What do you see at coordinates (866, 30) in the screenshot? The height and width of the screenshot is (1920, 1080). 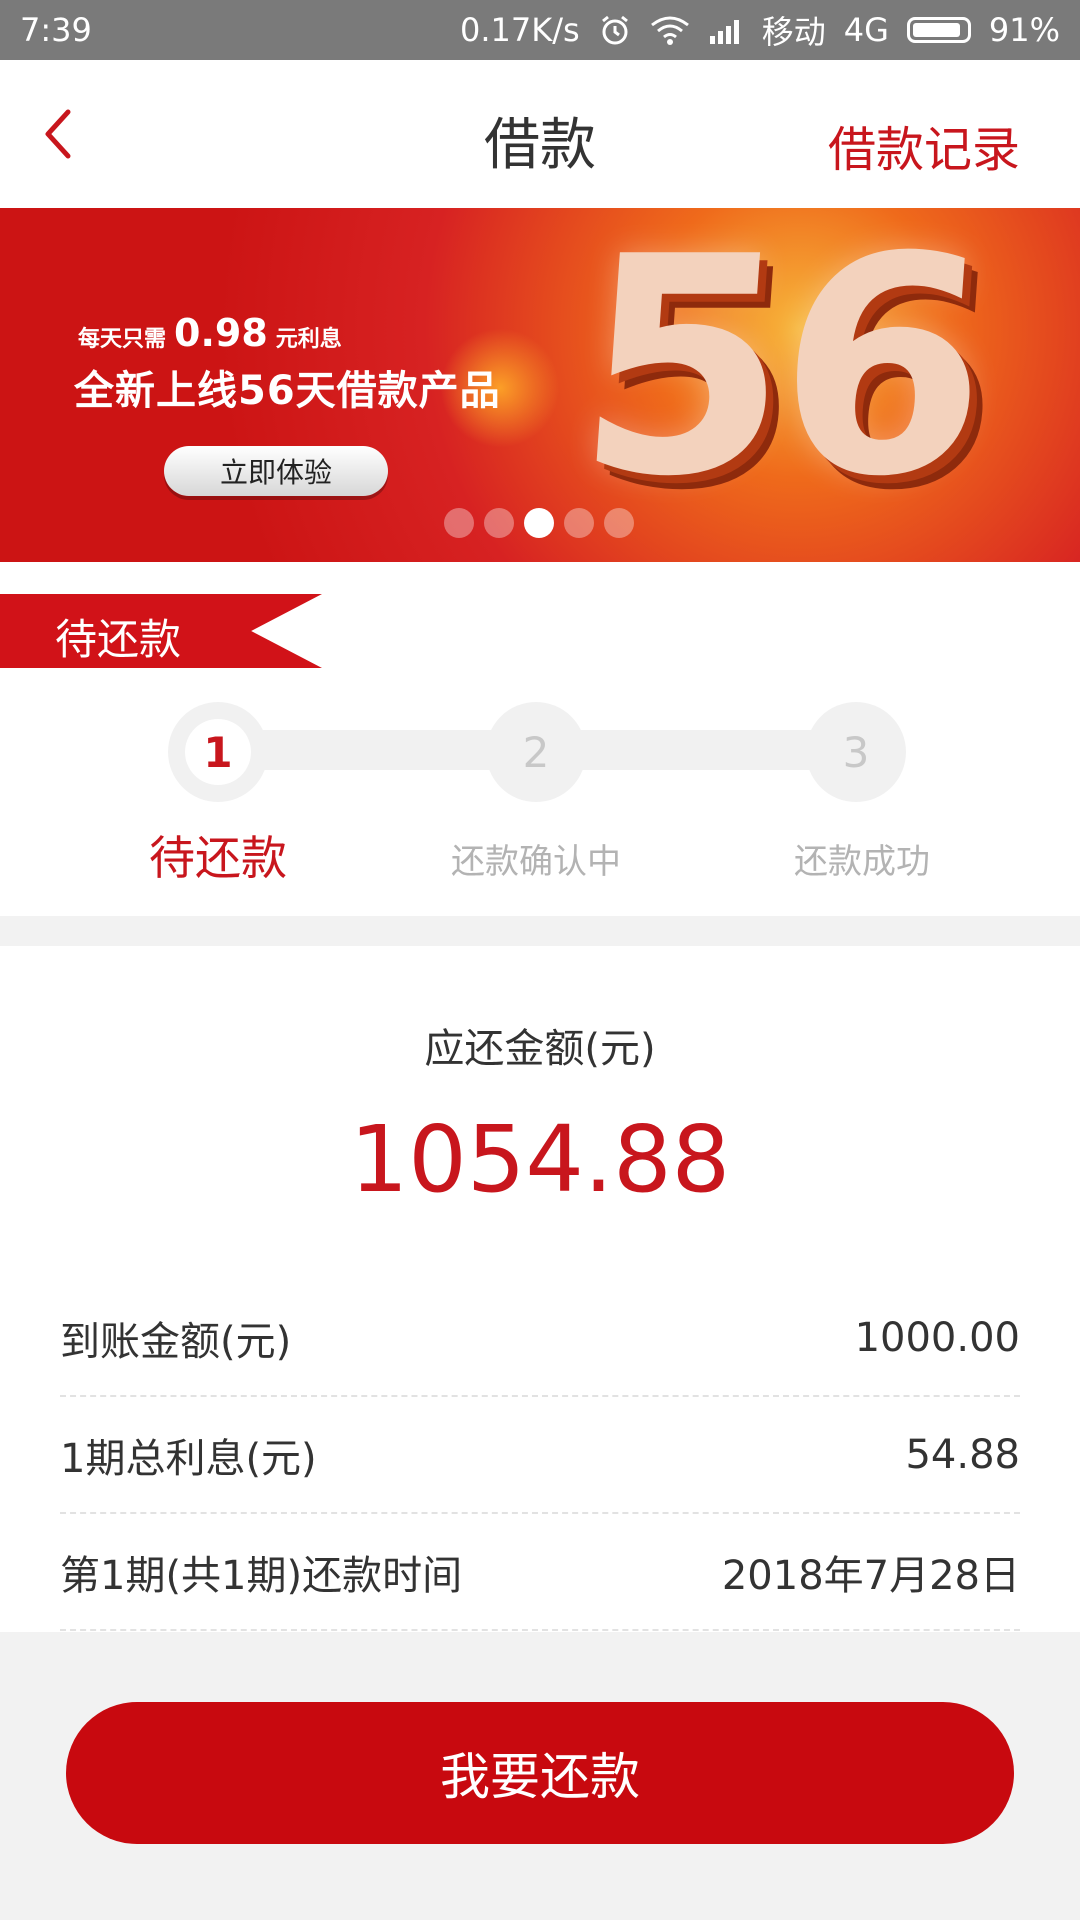 I see `network-type: 4G` at bounding box center [866, 30].